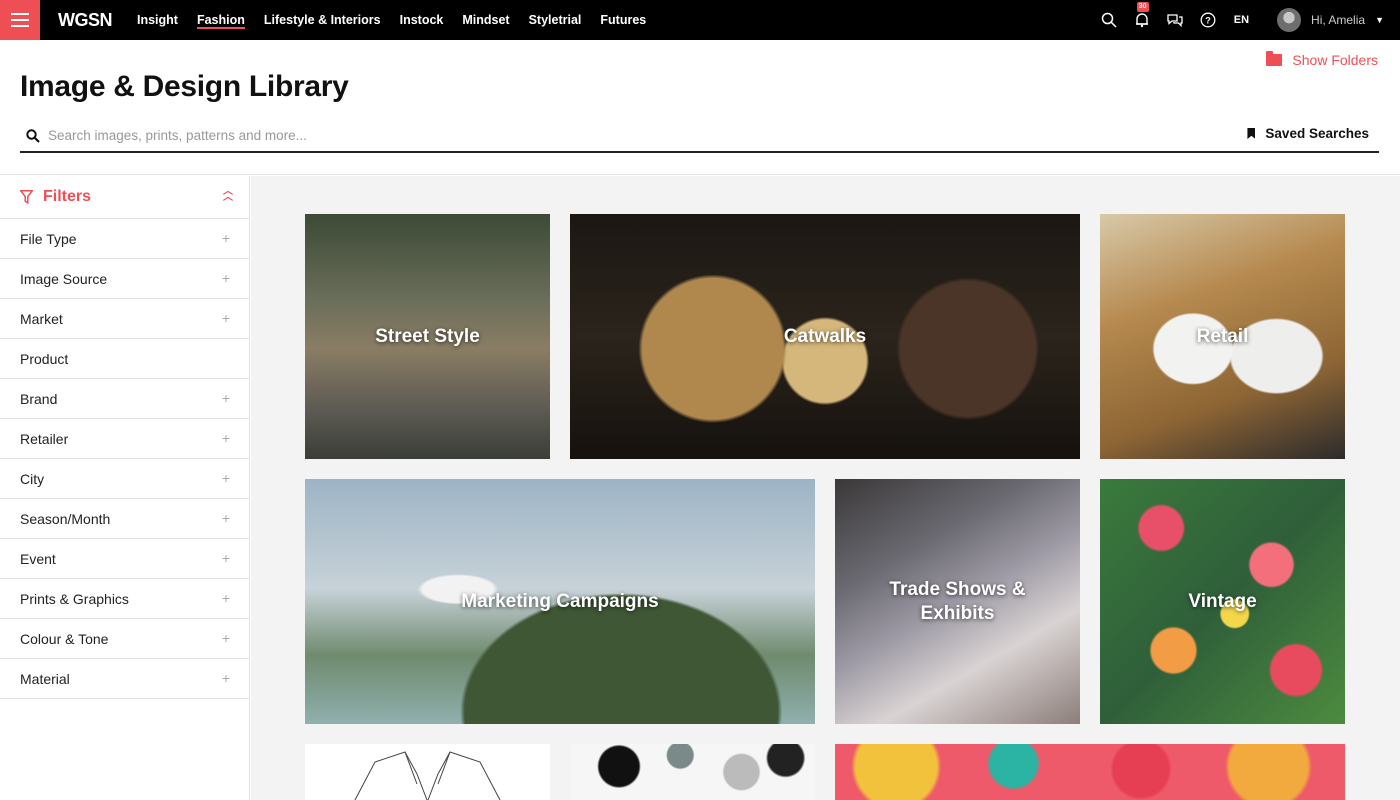 This screenshot has height=800, width=1400. What do you see at coordinates (67, 196) in the screenshot?
I see `filters-title: Filters` at bounding box center [67, 196].